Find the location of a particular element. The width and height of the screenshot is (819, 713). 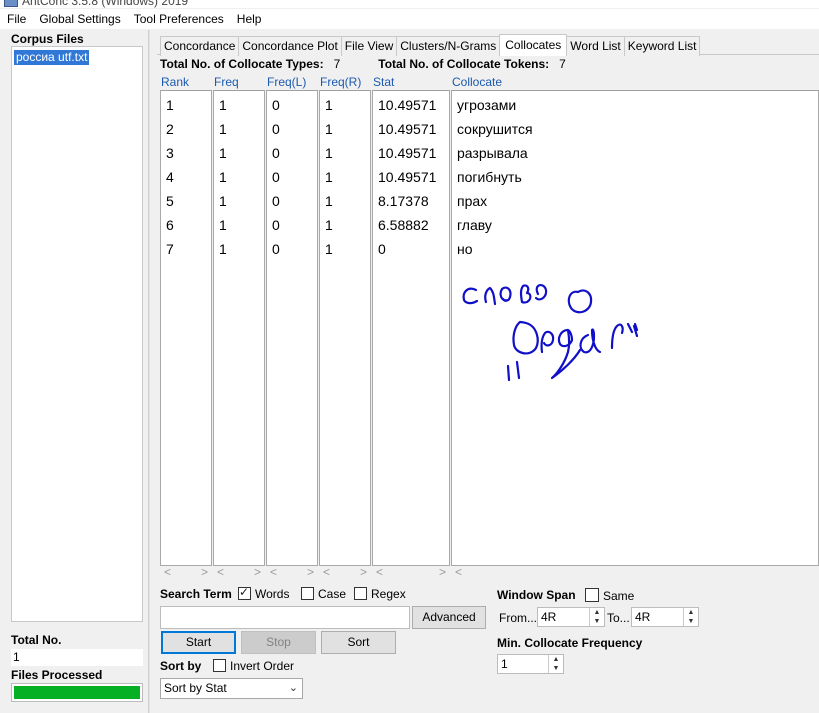

case-check-box is located at coordinates (307, 593).